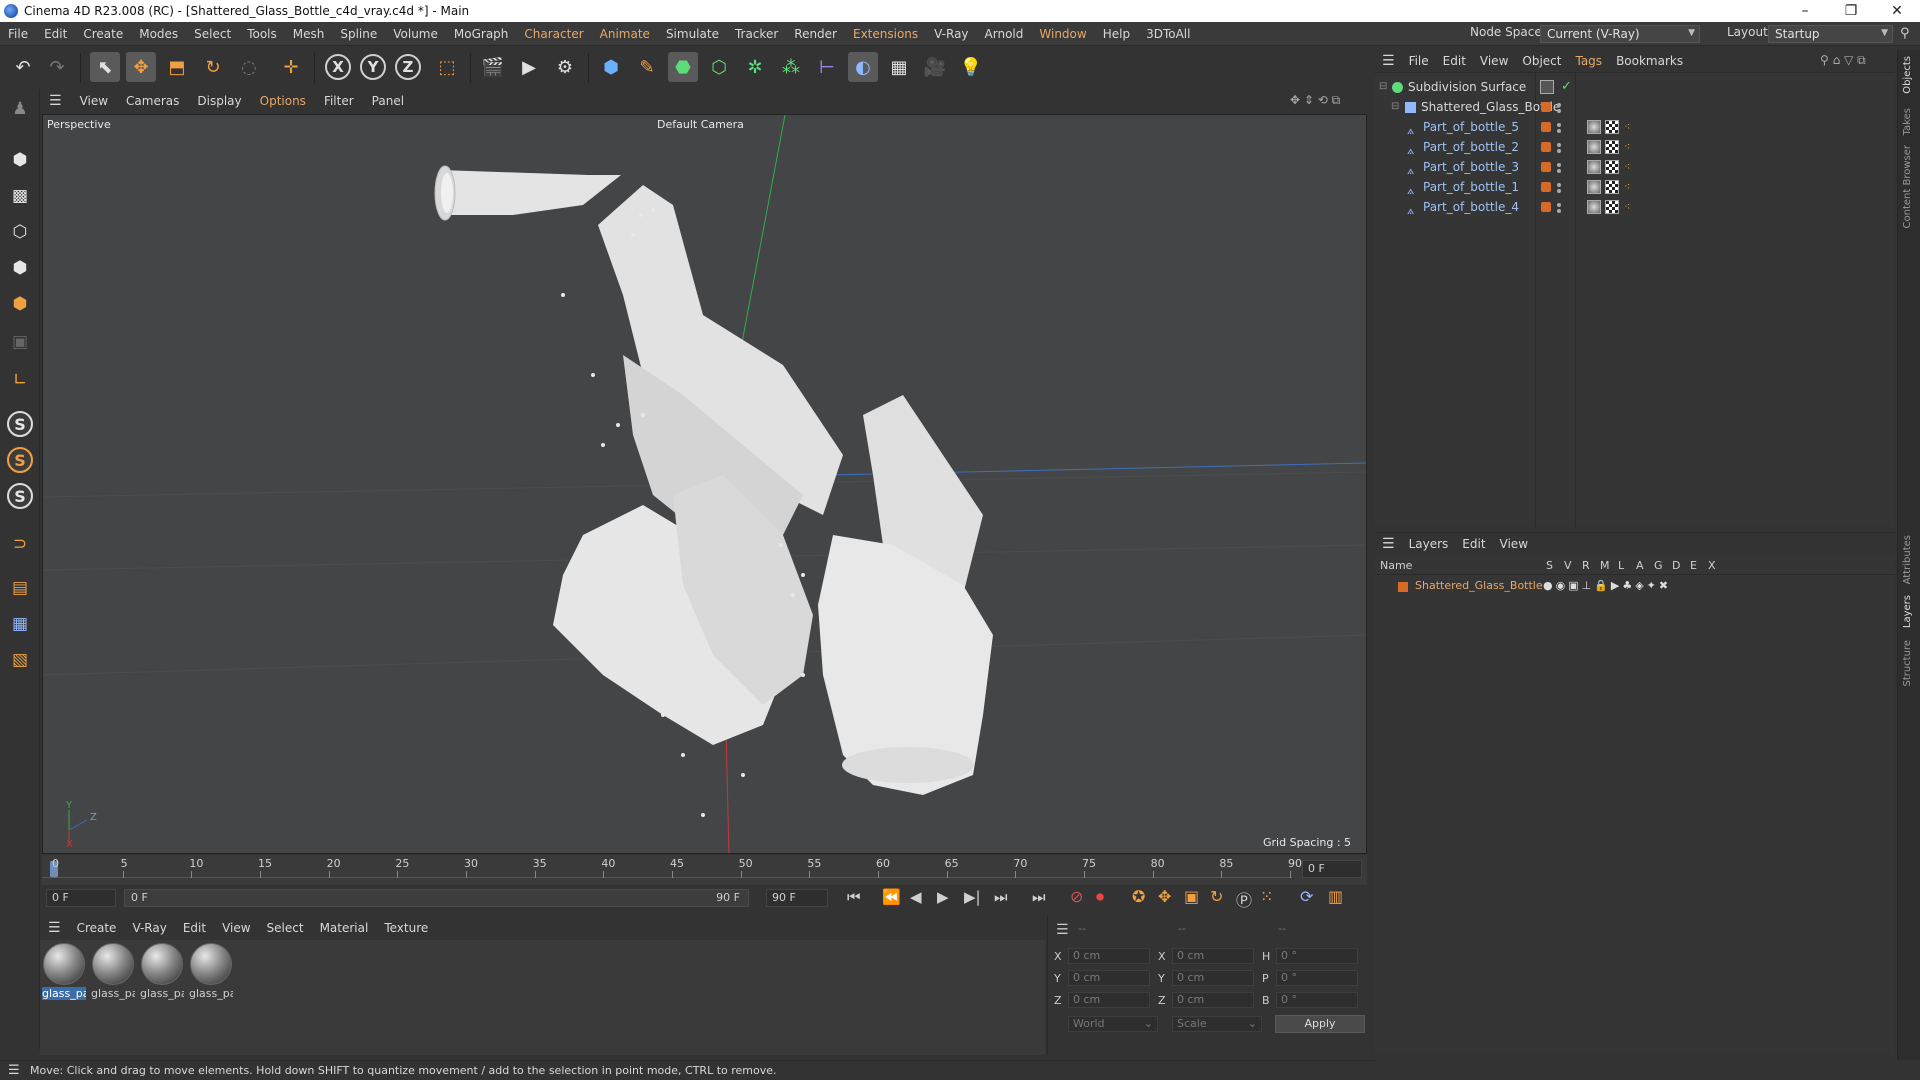 Image resolution: width=1920 pixels, height=1080 pixels. What do you see at coordinates (20, 268) in the screenshot?
I see `edges-mode-icon: ⬢` at bounding box center [20, 268].